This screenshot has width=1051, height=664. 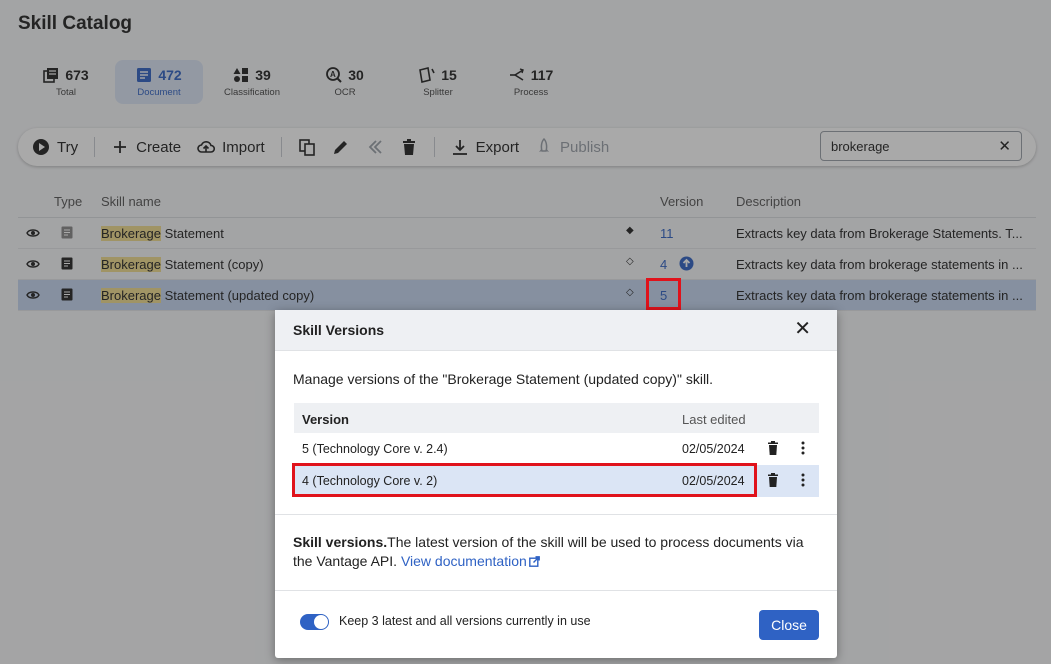 I want to click on version-name: 5 (Technology Core v. 2.4), so click(x=375, y=449).